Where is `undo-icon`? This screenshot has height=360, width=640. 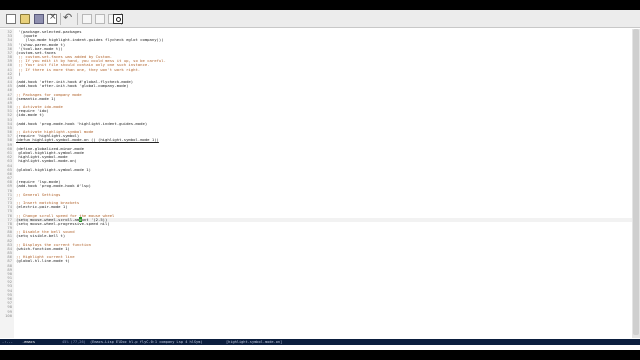 undo-icon is located at coordinates (68, 17).